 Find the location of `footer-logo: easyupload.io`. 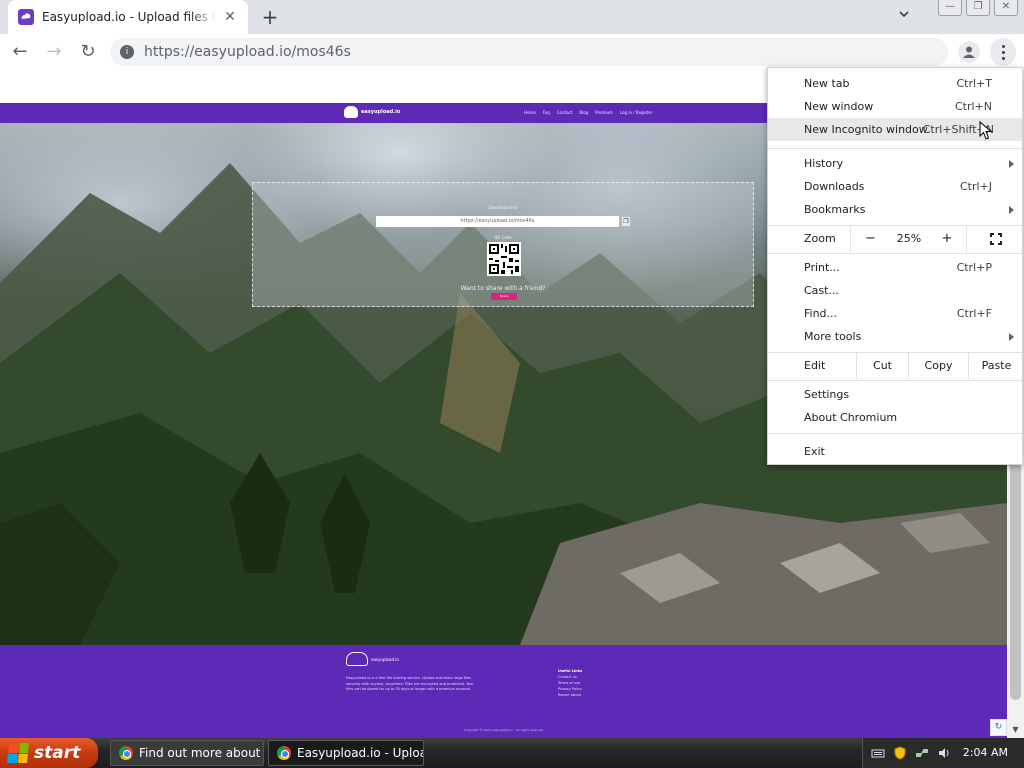

footer-logo: easyupload.io is located at coordinates (372, 659).